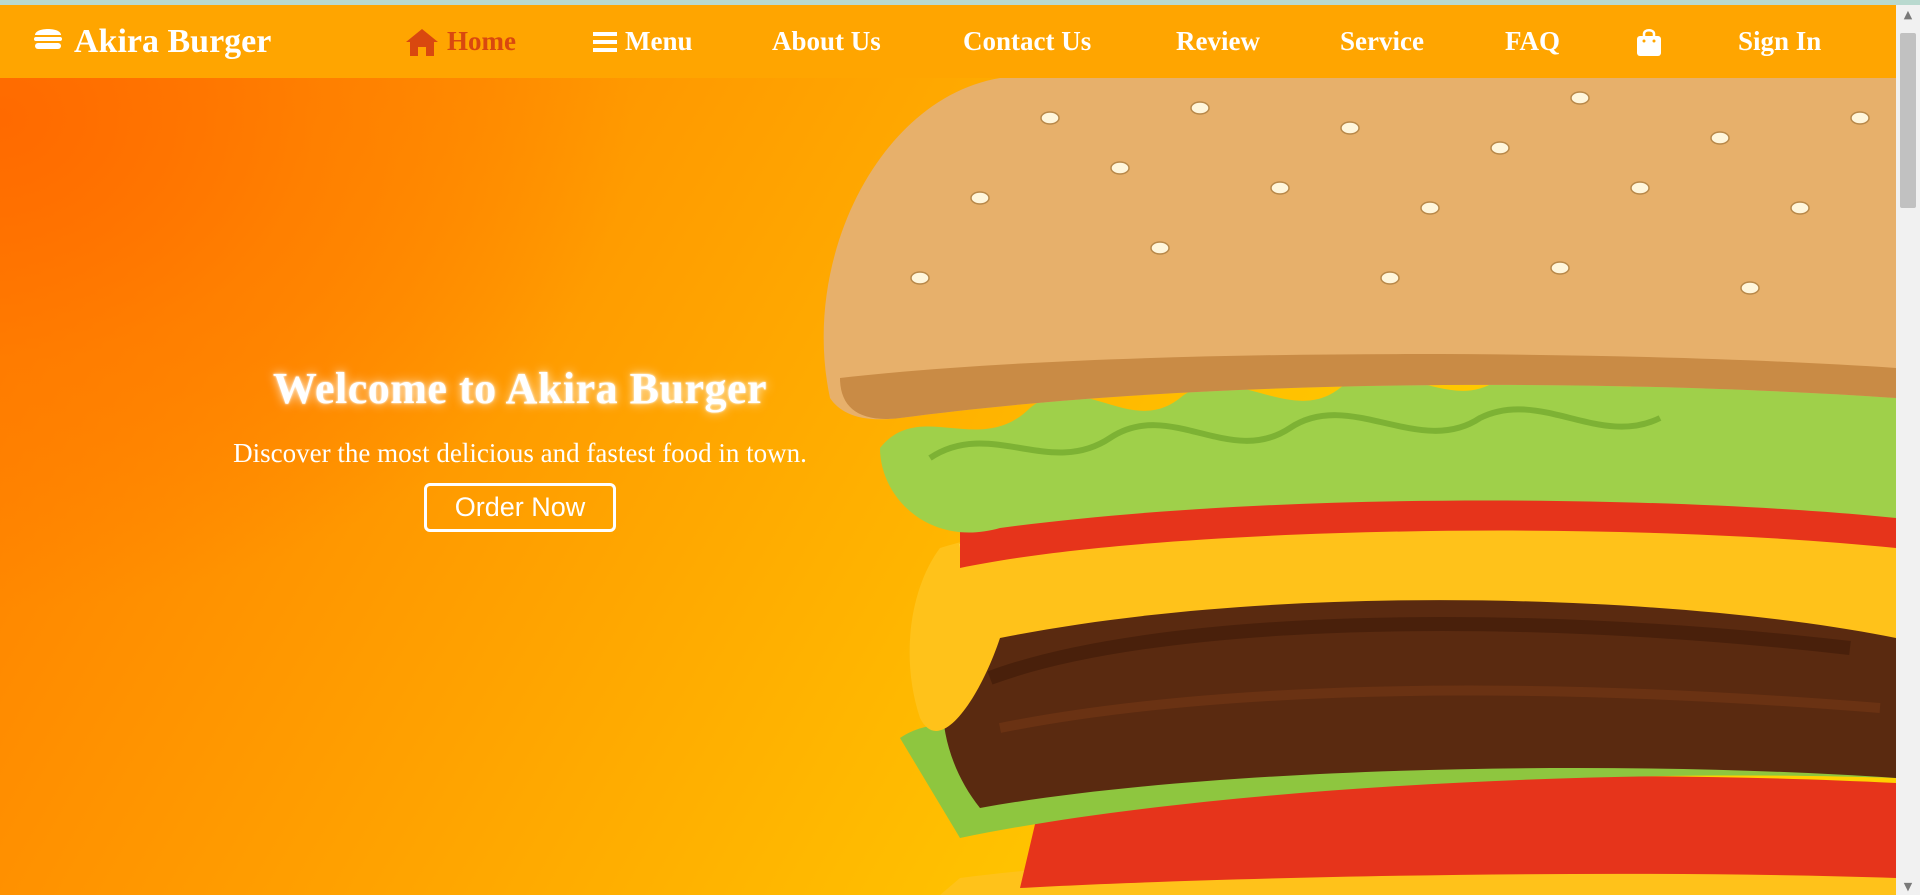 Image resolution: width=1920 pixels, height=895 pixels. I want to click on nav-menu-label: Menu, so click(659, 41).